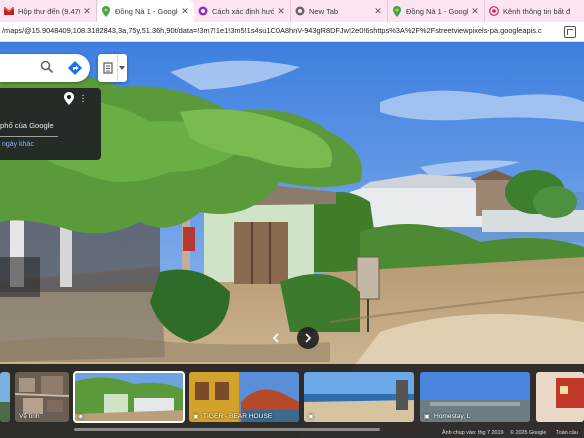 The width and height of the screenshot is (584, 438). I want to click on layers-button, so click(112, 68).